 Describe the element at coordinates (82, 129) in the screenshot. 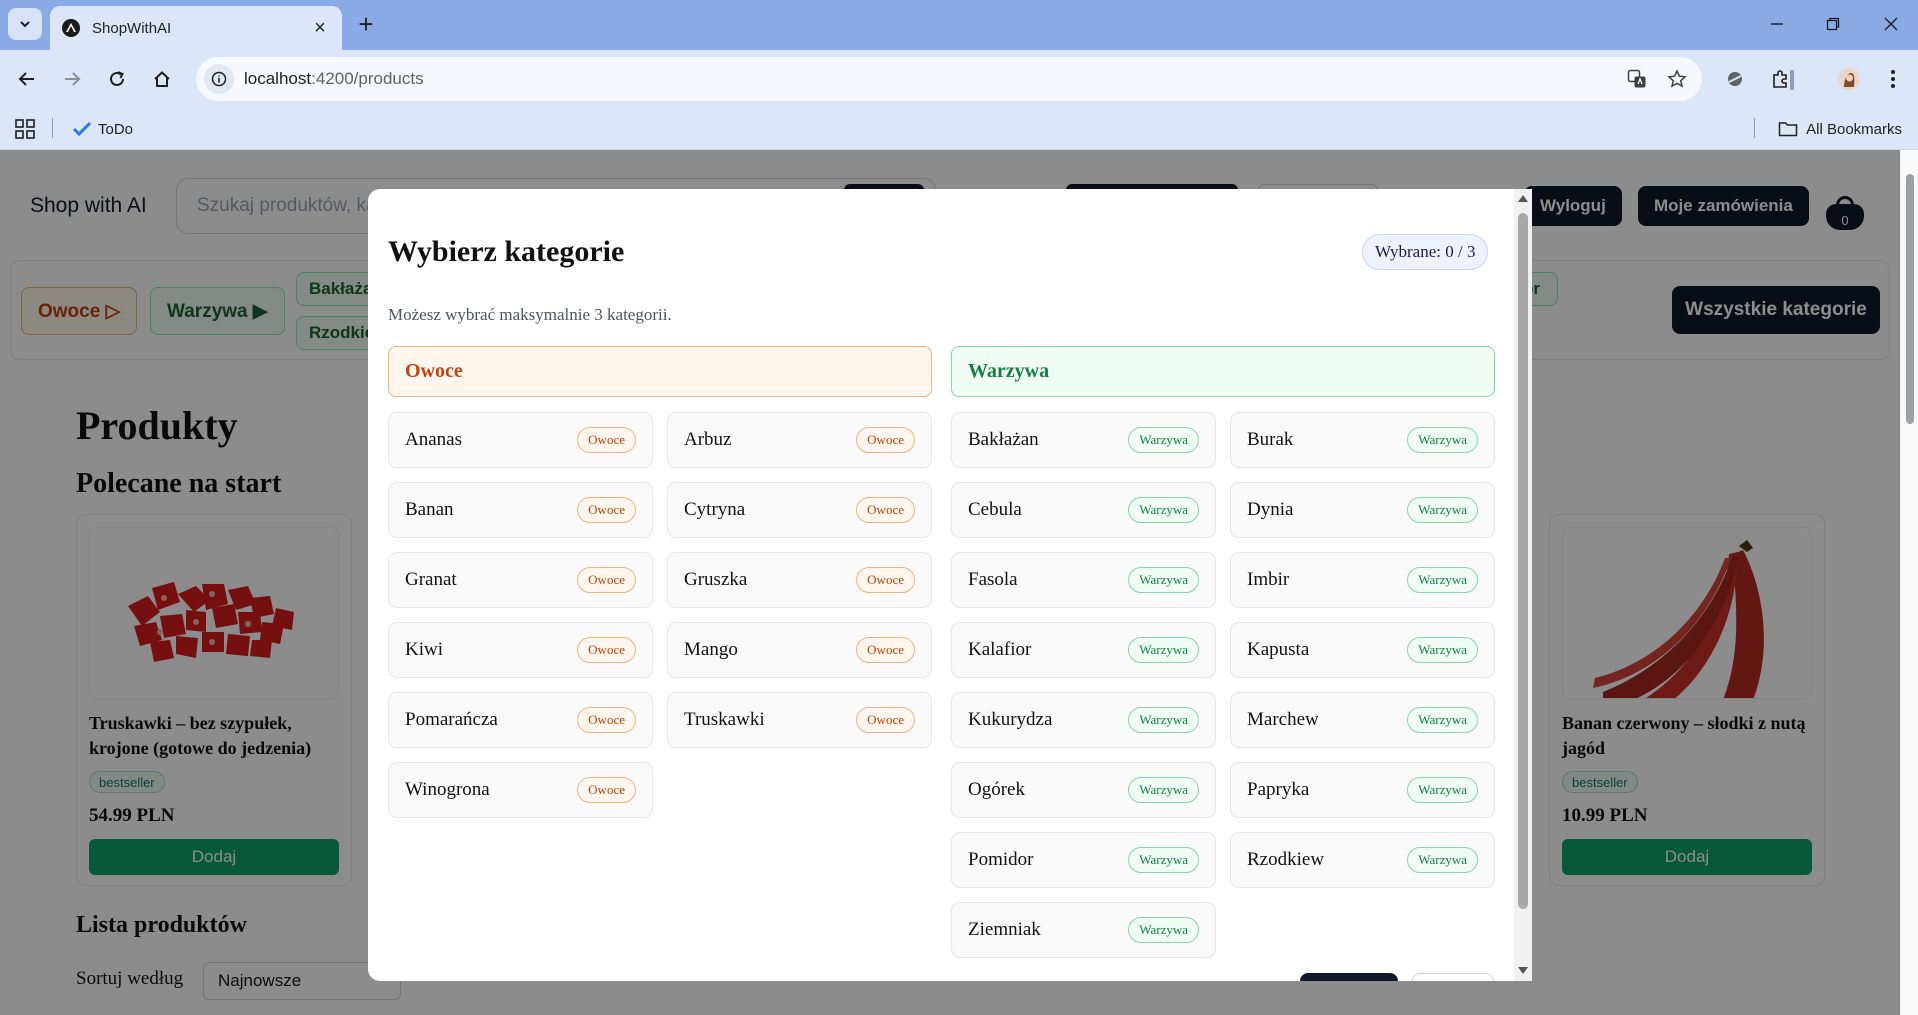

I see `check-icon` at that location.